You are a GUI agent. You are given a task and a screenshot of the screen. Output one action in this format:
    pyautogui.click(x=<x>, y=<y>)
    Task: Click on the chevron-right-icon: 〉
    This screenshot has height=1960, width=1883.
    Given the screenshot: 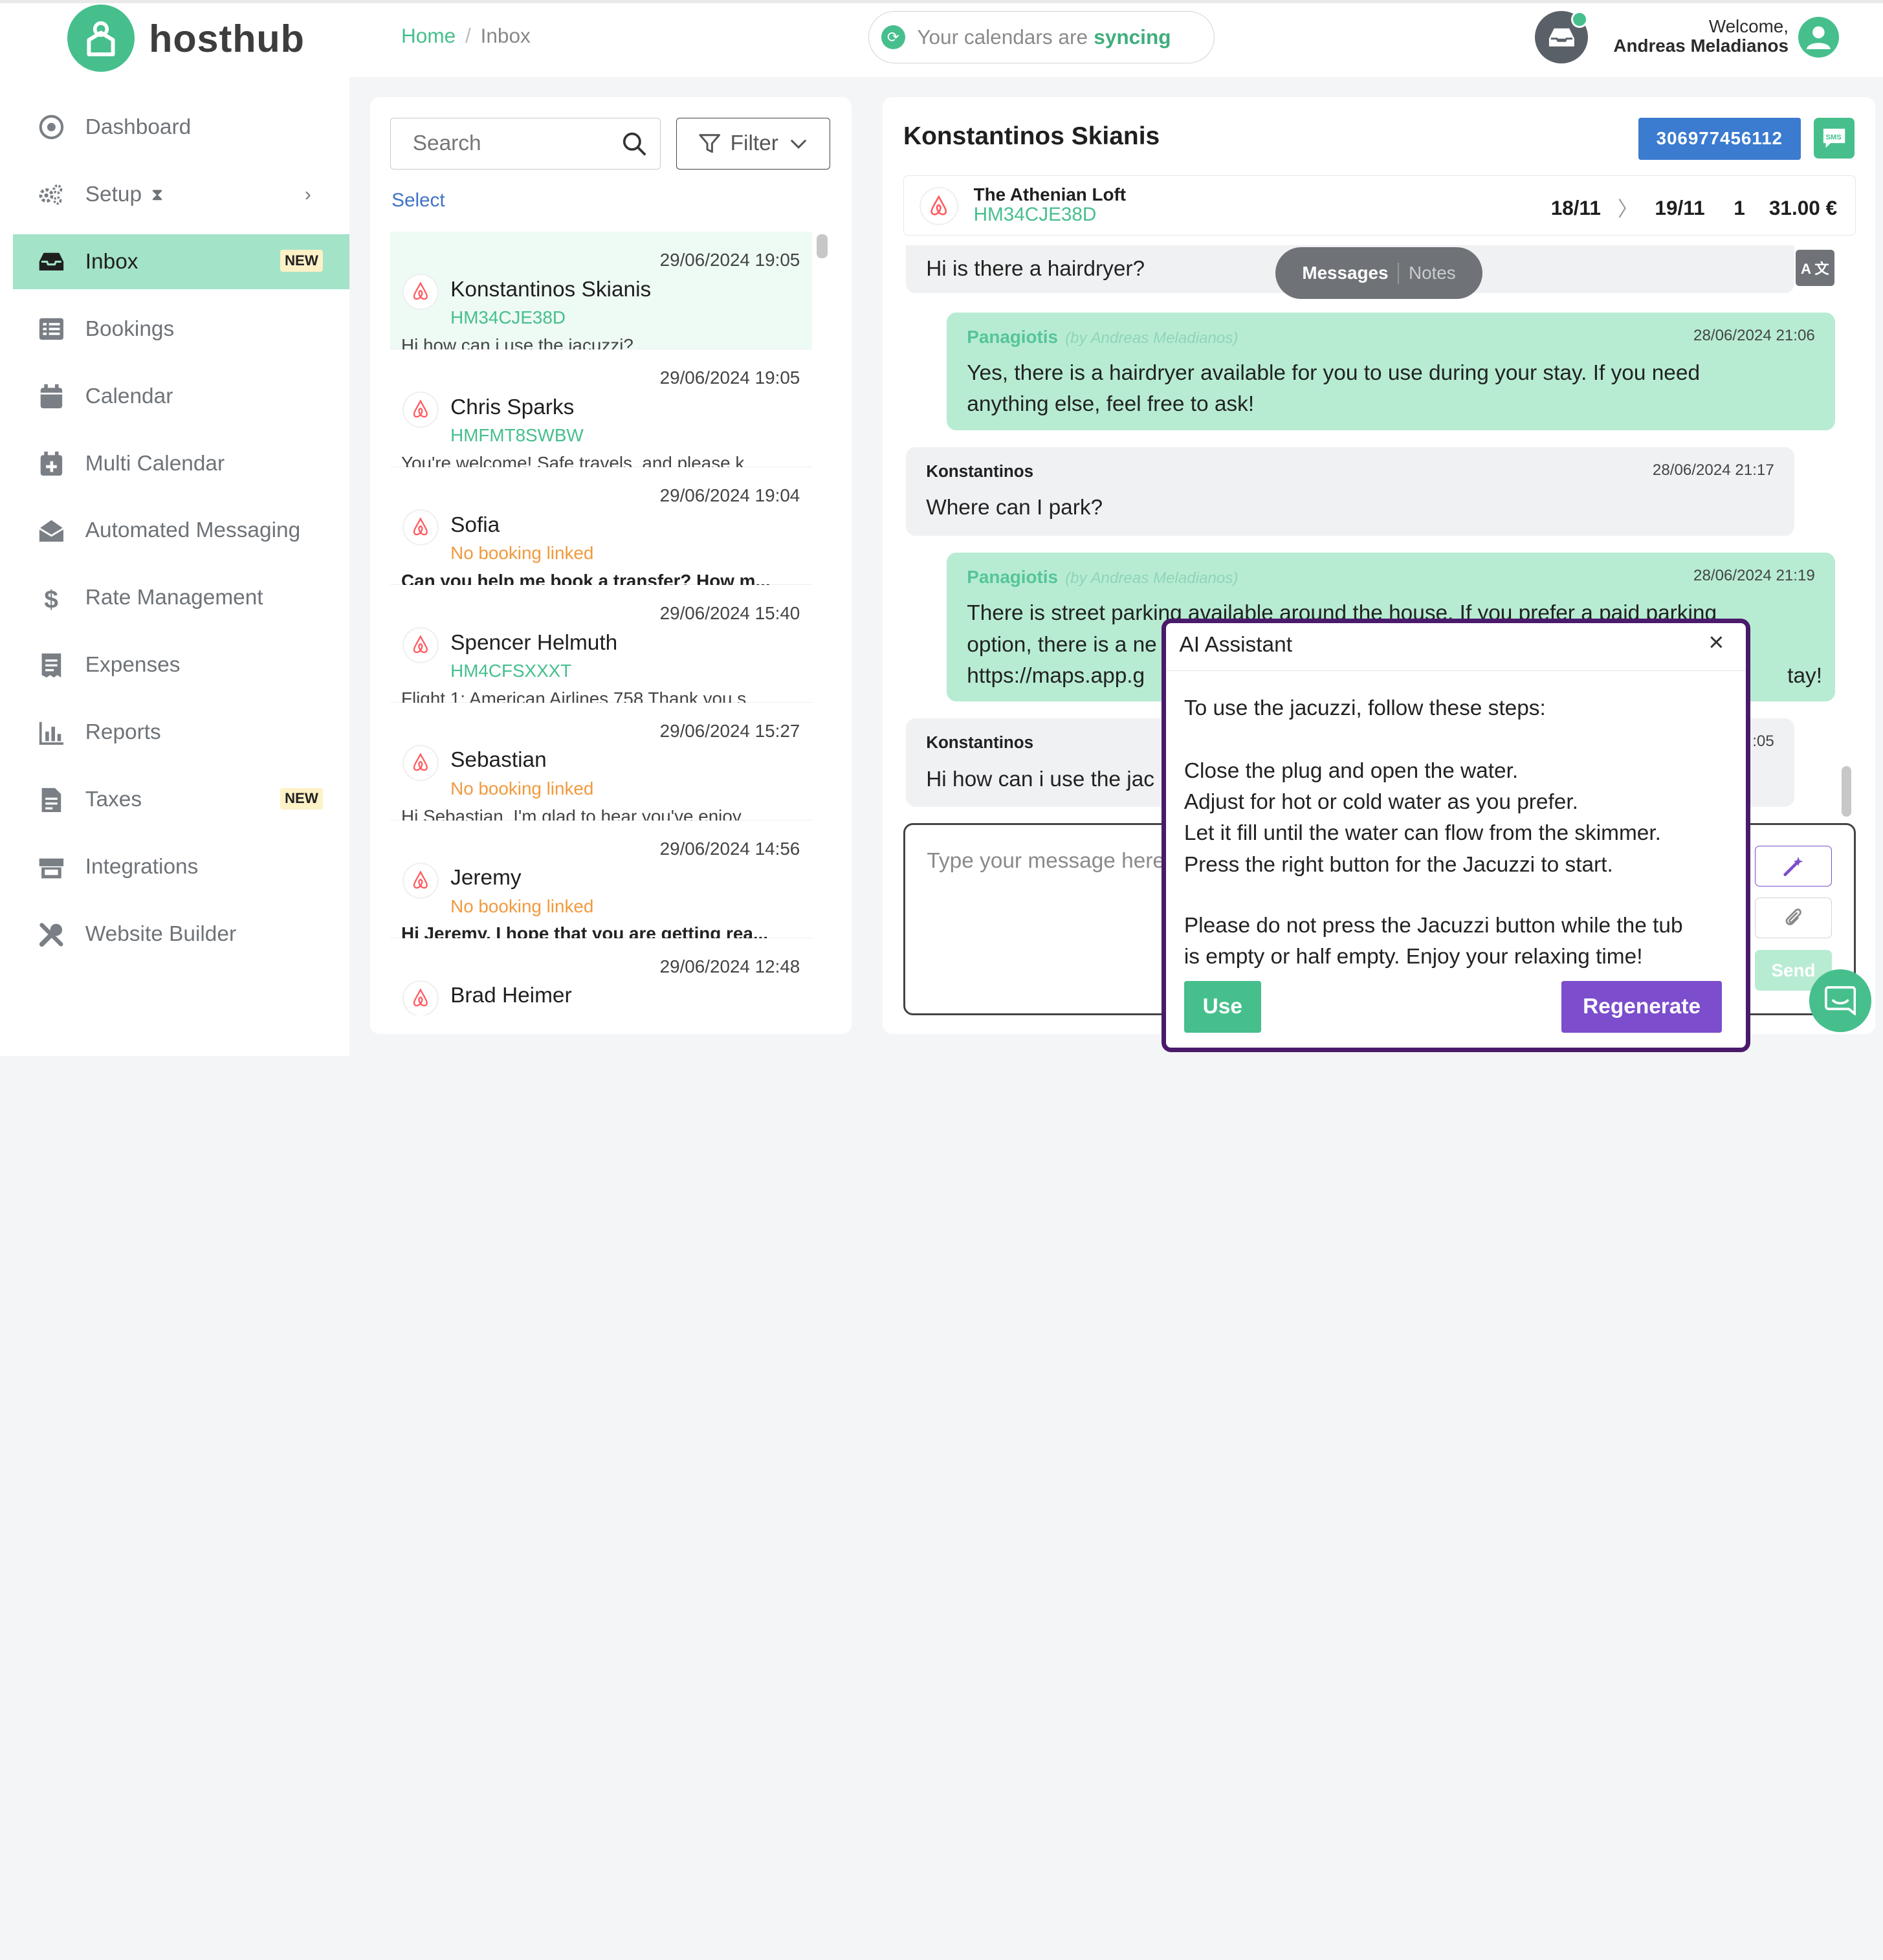 What is the action you would take?
    pyautogui.click(x=1627, y=209)
    